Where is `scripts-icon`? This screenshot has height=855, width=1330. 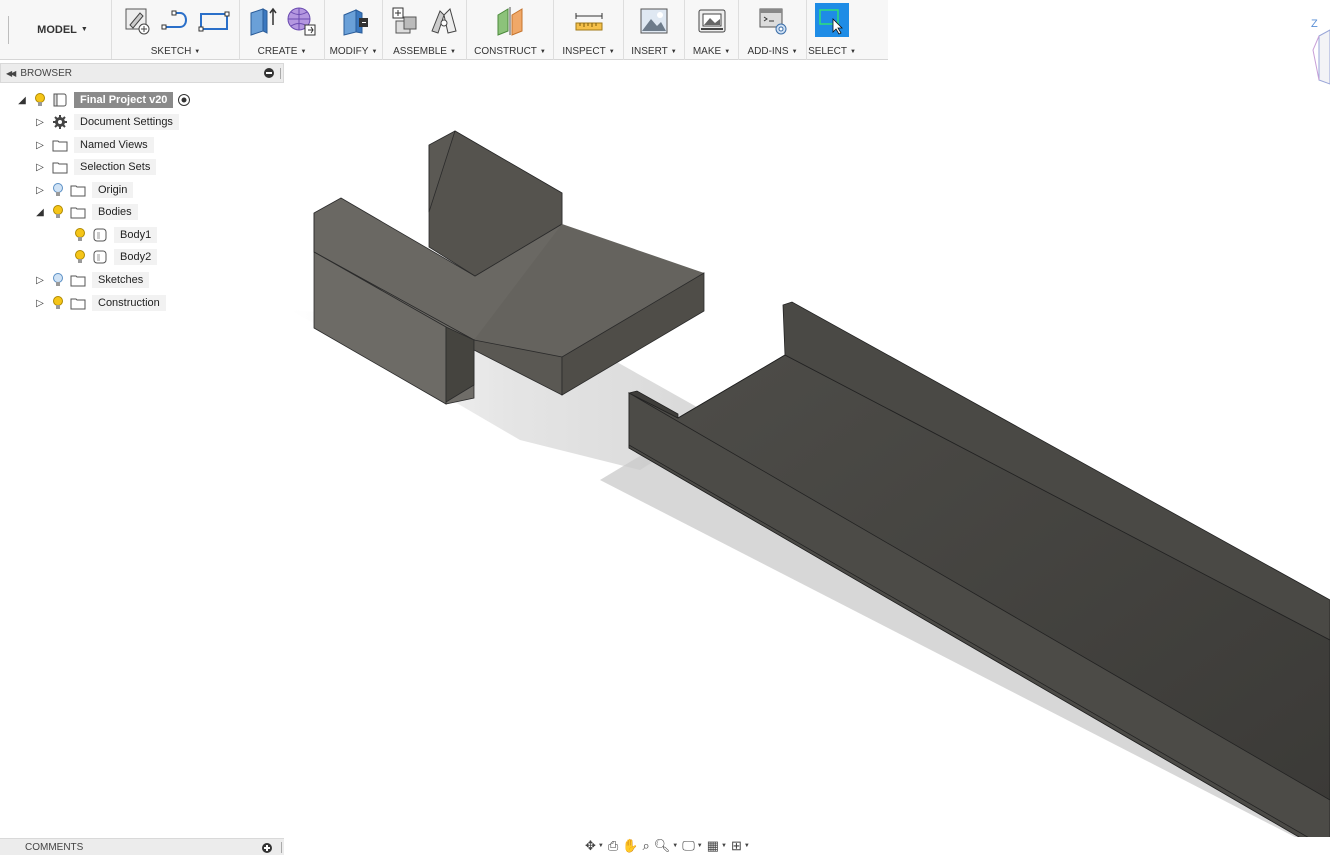
scripts-icon is located at coordinates (773, 21).